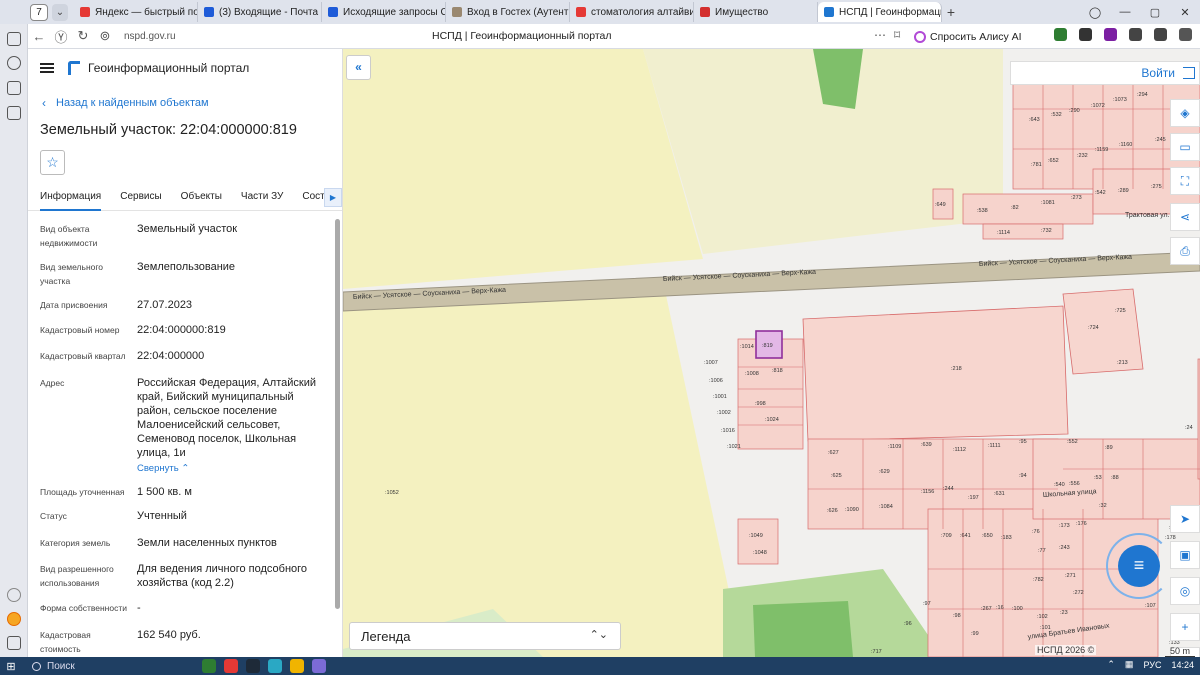 This screenshot has height=675, width=1200. I want to click on taskbar-search: Поиск, so click(102, 666).